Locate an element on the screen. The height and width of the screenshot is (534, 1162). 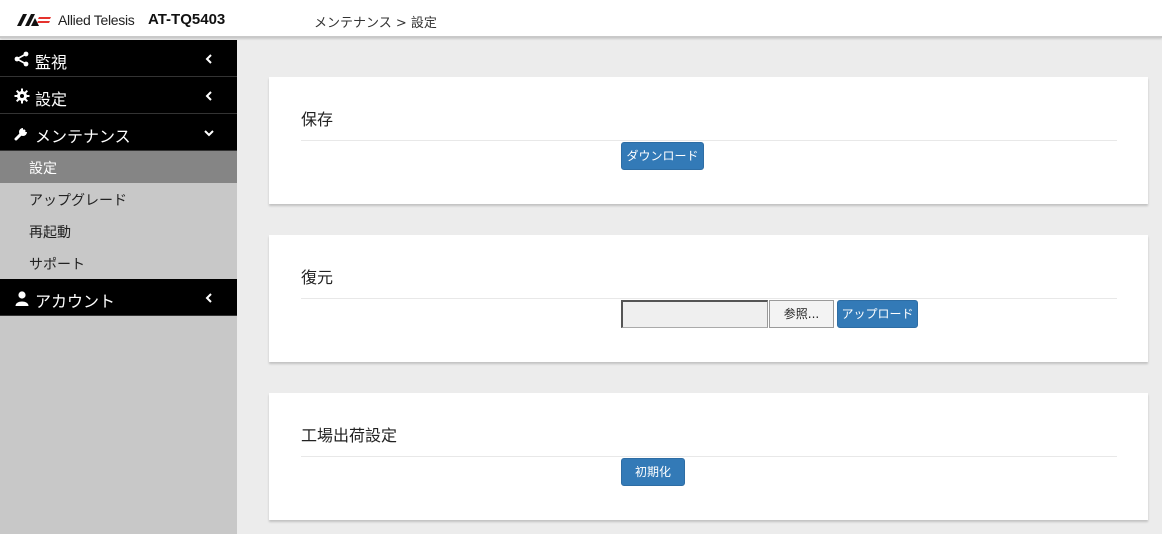
sidebar-item-maintenance: メンテナンス is located at coordinates (118, 132).